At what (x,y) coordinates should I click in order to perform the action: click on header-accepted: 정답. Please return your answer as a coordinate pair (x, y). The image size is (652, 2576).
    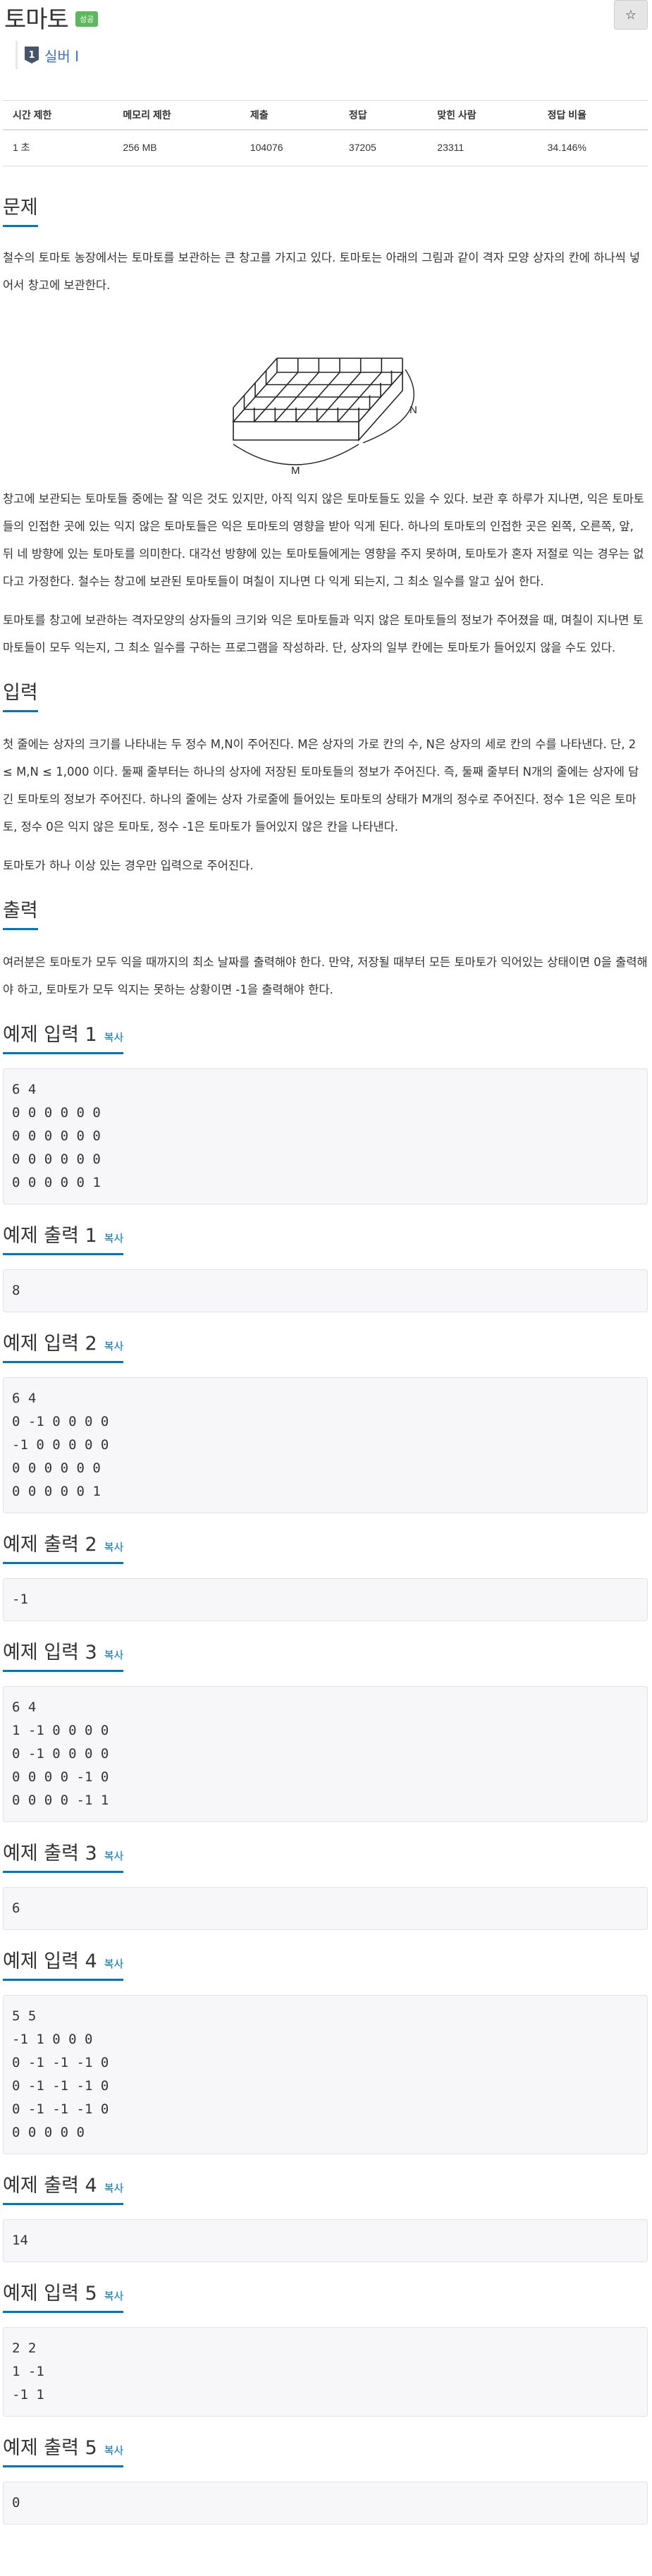
    Looking at the image, I should click on (383, 115).